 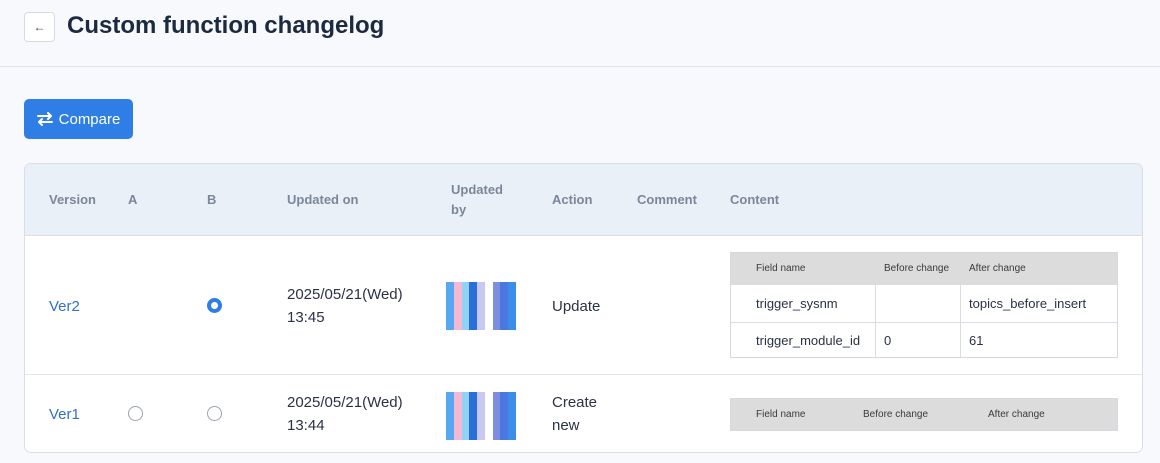 I want to click on arrow-left-icon: ←, so click(x=39, y=27).